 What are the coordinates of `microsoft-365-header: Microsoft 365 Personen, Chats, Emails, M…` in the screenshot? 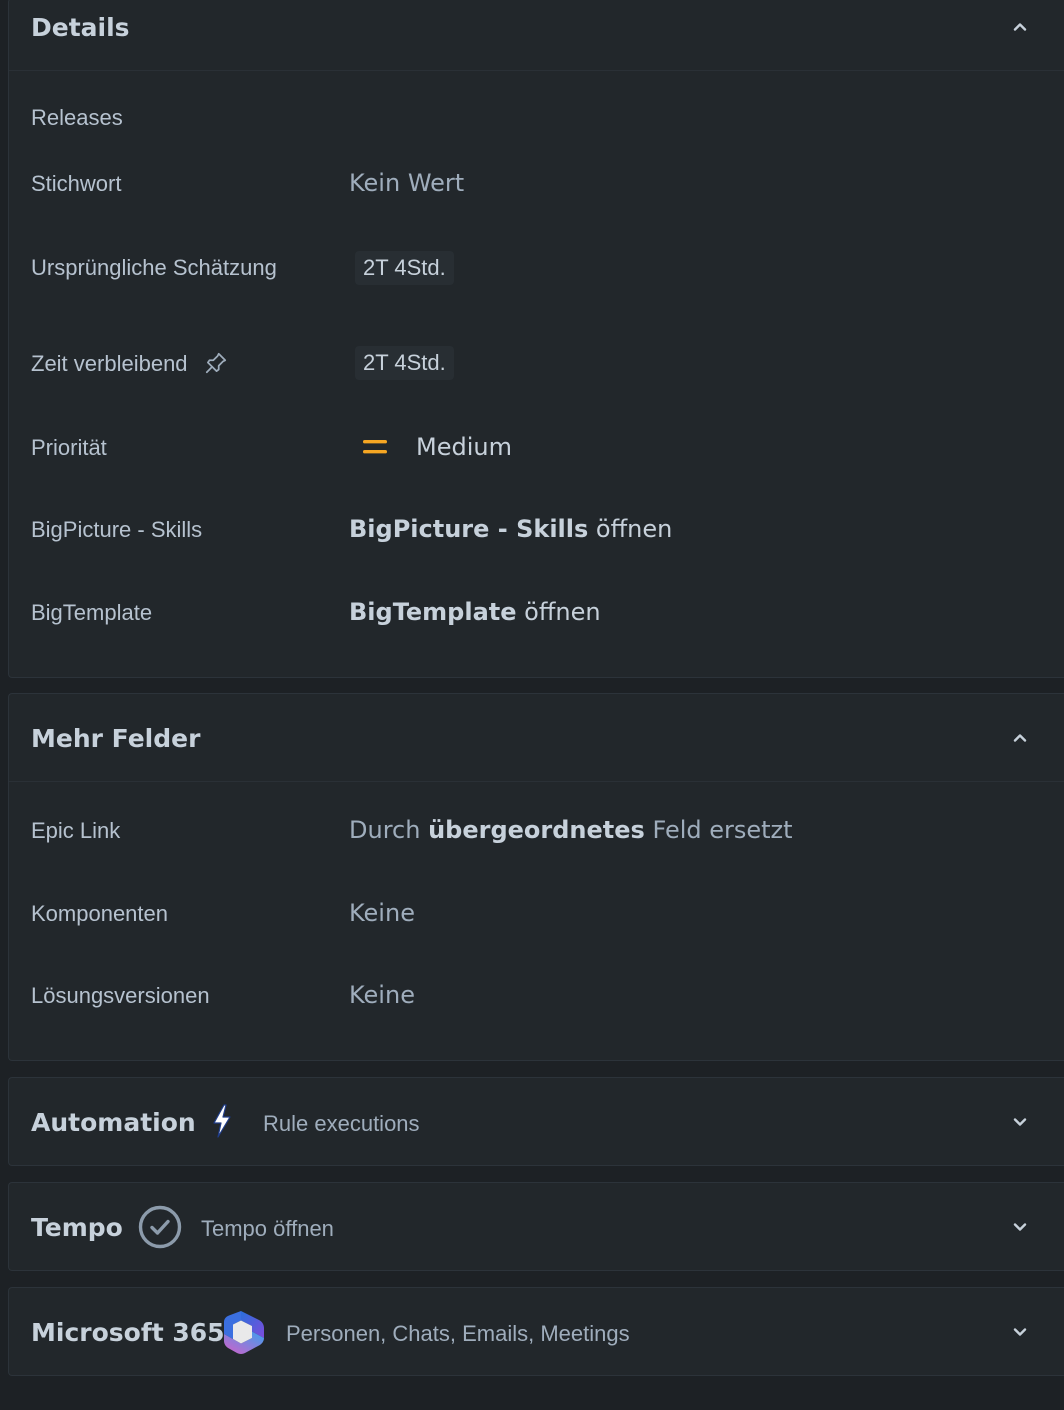 It's located at (536, 1331).